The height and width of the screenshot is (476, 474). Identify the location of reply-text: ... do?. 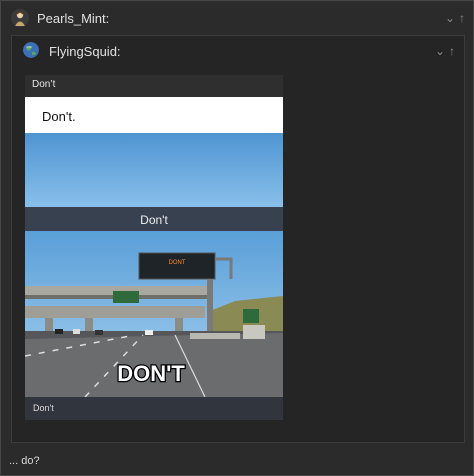
(24, 461).